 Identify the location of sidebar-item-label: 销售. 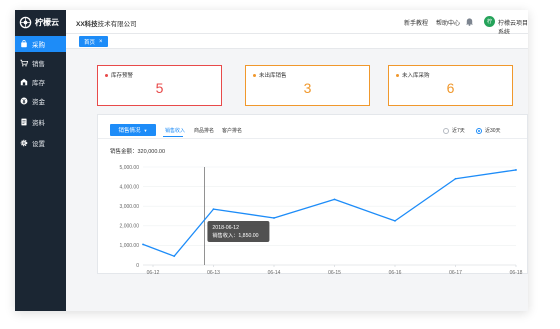
(38, 64).